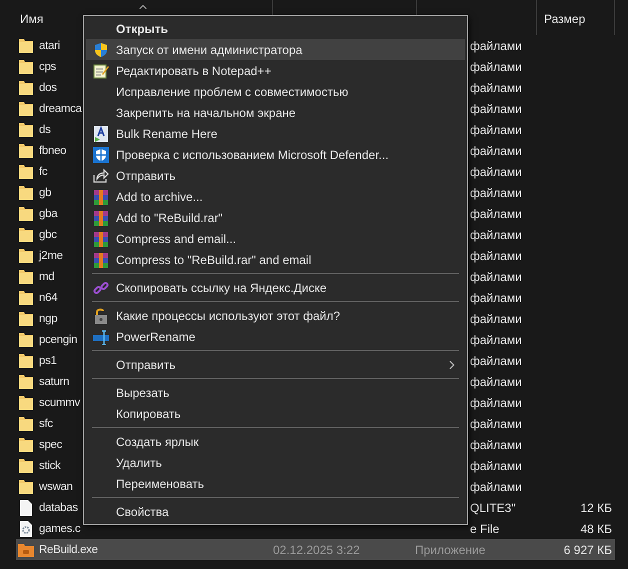 The image size is (628, 569). Describe the element at coordinates (47, 66) in the screenshot. I see `file-name: cps` at that location.